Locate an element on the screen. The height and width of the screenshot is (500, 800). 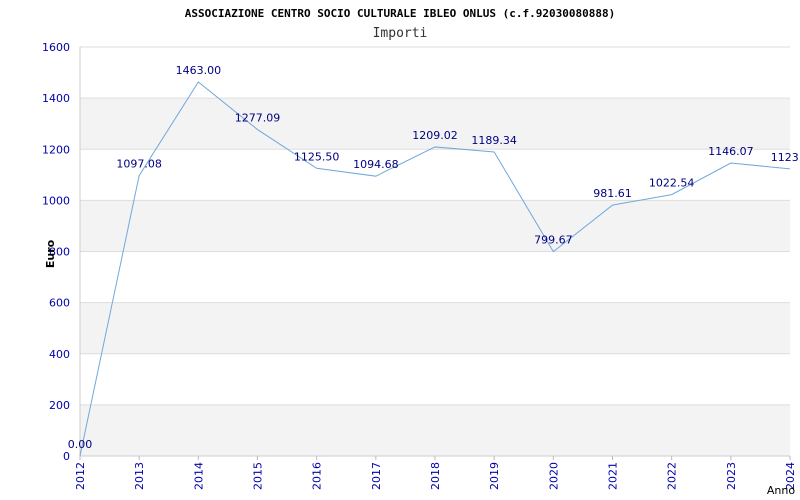
y-tick-label: 0 is located at coordinates (66, 456).